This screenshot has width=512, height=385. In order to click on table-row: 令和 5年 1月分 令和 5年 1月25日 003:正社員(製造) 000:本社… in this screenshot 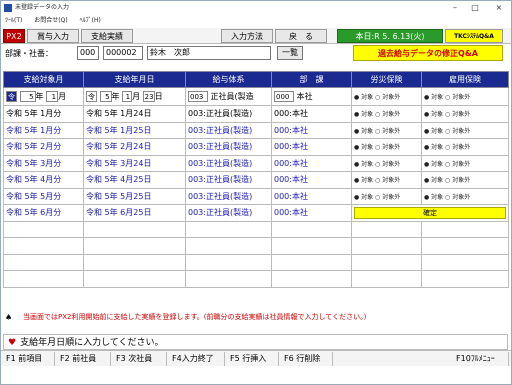, I will do `click(256, 130)`.